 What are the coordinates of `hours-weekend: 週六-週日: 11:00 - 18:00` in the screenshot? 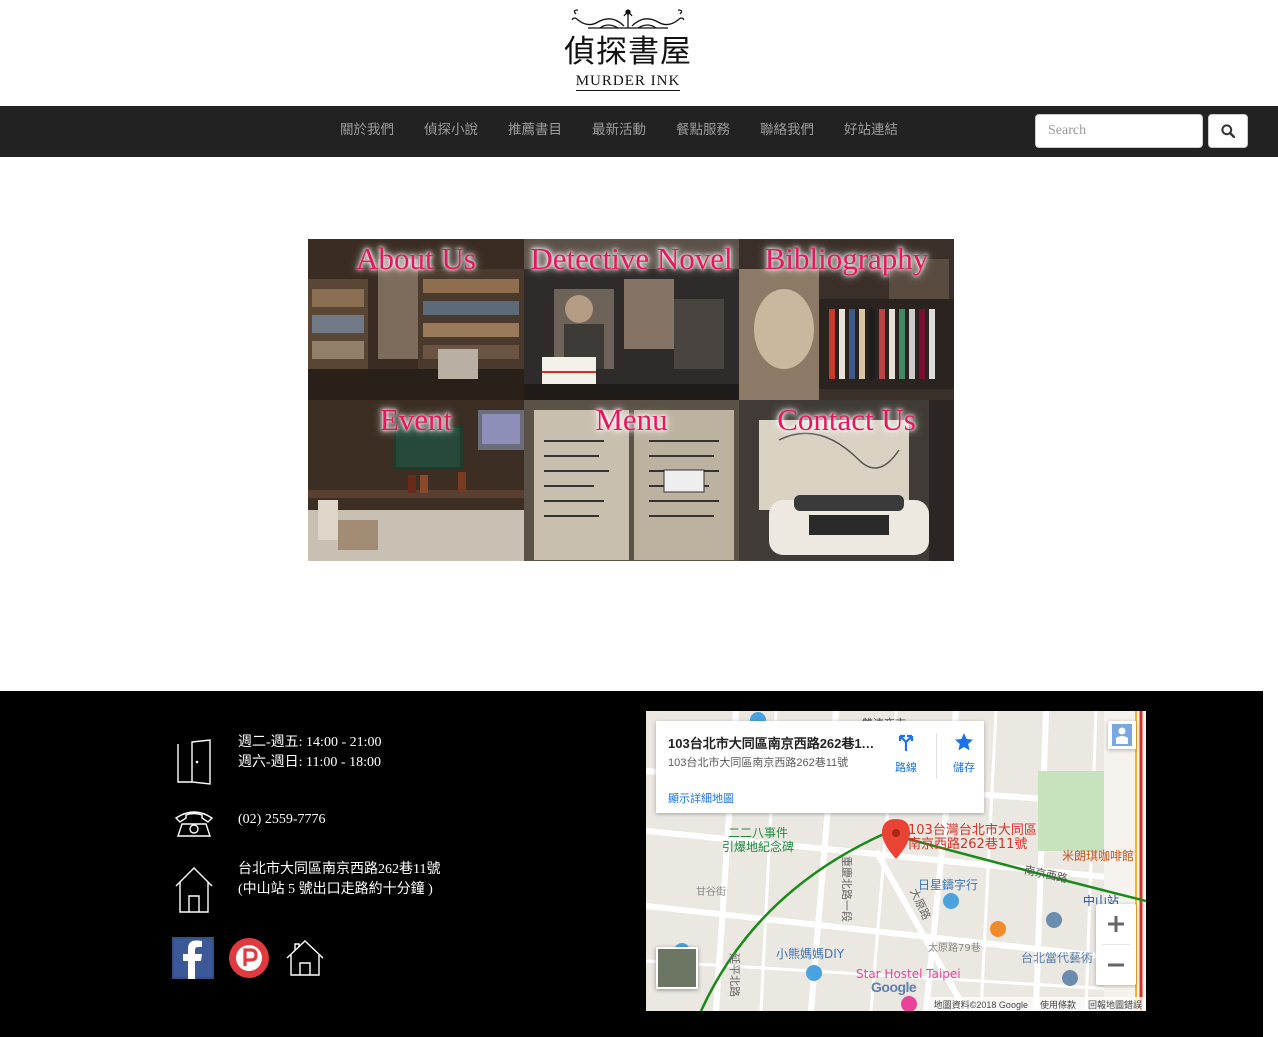 It's located at (309, 762).